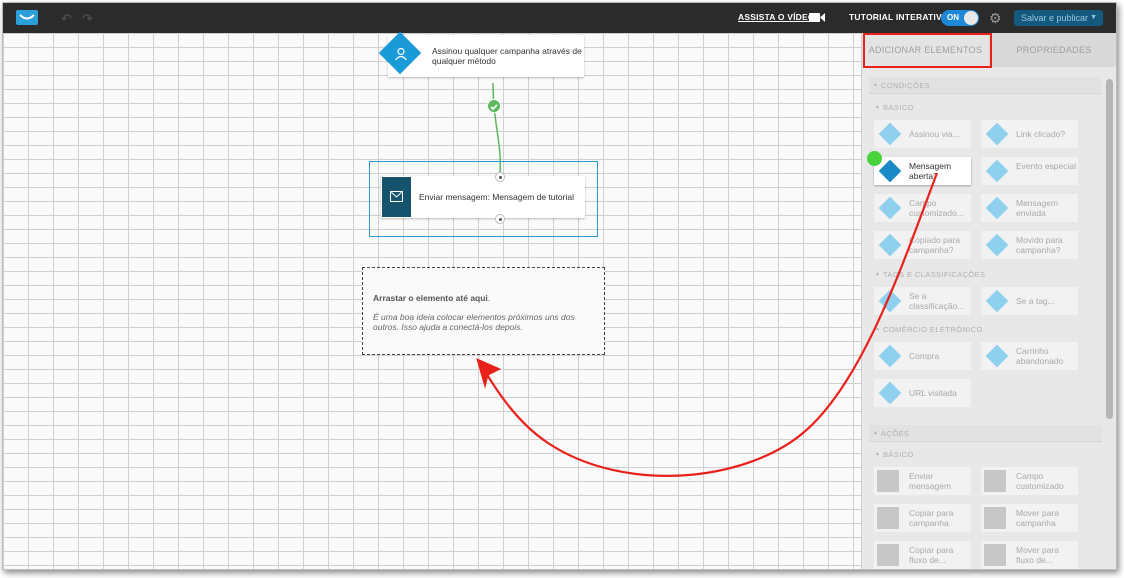 This screenshot has width=1124, height=578. Describe the element at coordinates (1040, 356) in the screenshot. I see `item-label: Carrinho abandonado` at that location.